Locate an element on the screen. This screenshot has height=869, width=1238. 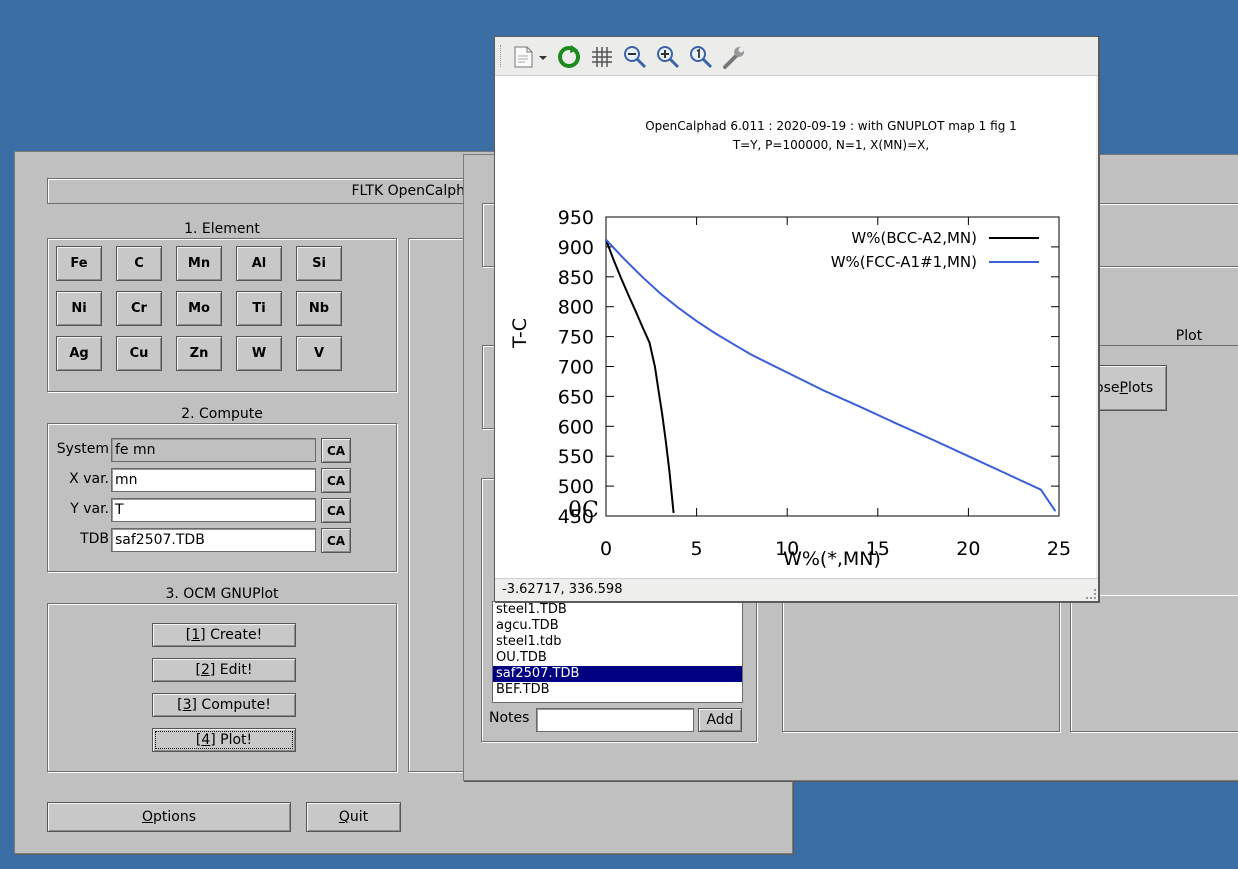
y-tick-label: 500 is located at coordinates (576, 487).